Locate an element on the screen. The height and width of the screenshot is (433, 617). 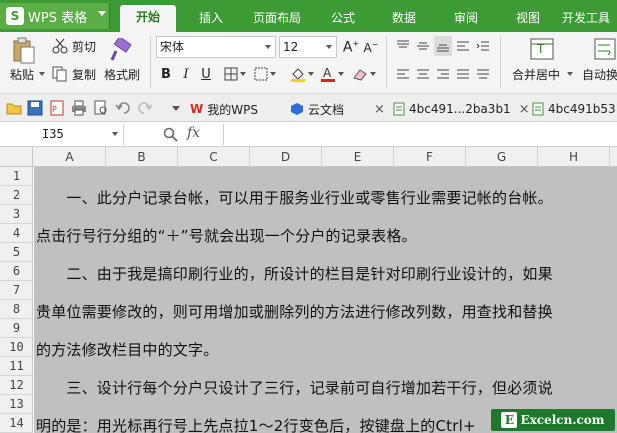
row-header: 2 is located at coordinates (16, 195).